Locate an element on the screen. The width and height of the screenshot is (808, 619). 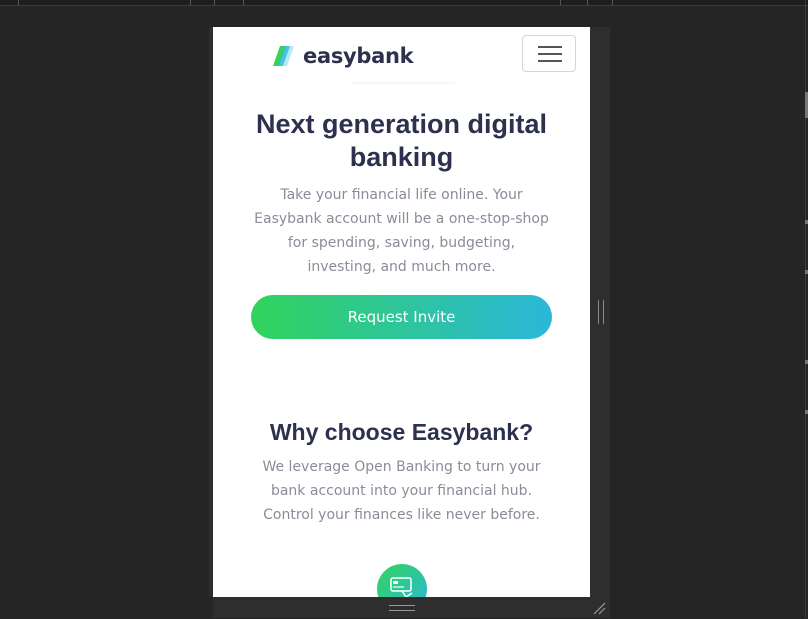
logo-wordmark: easybank is located at coordinates (358, 56).